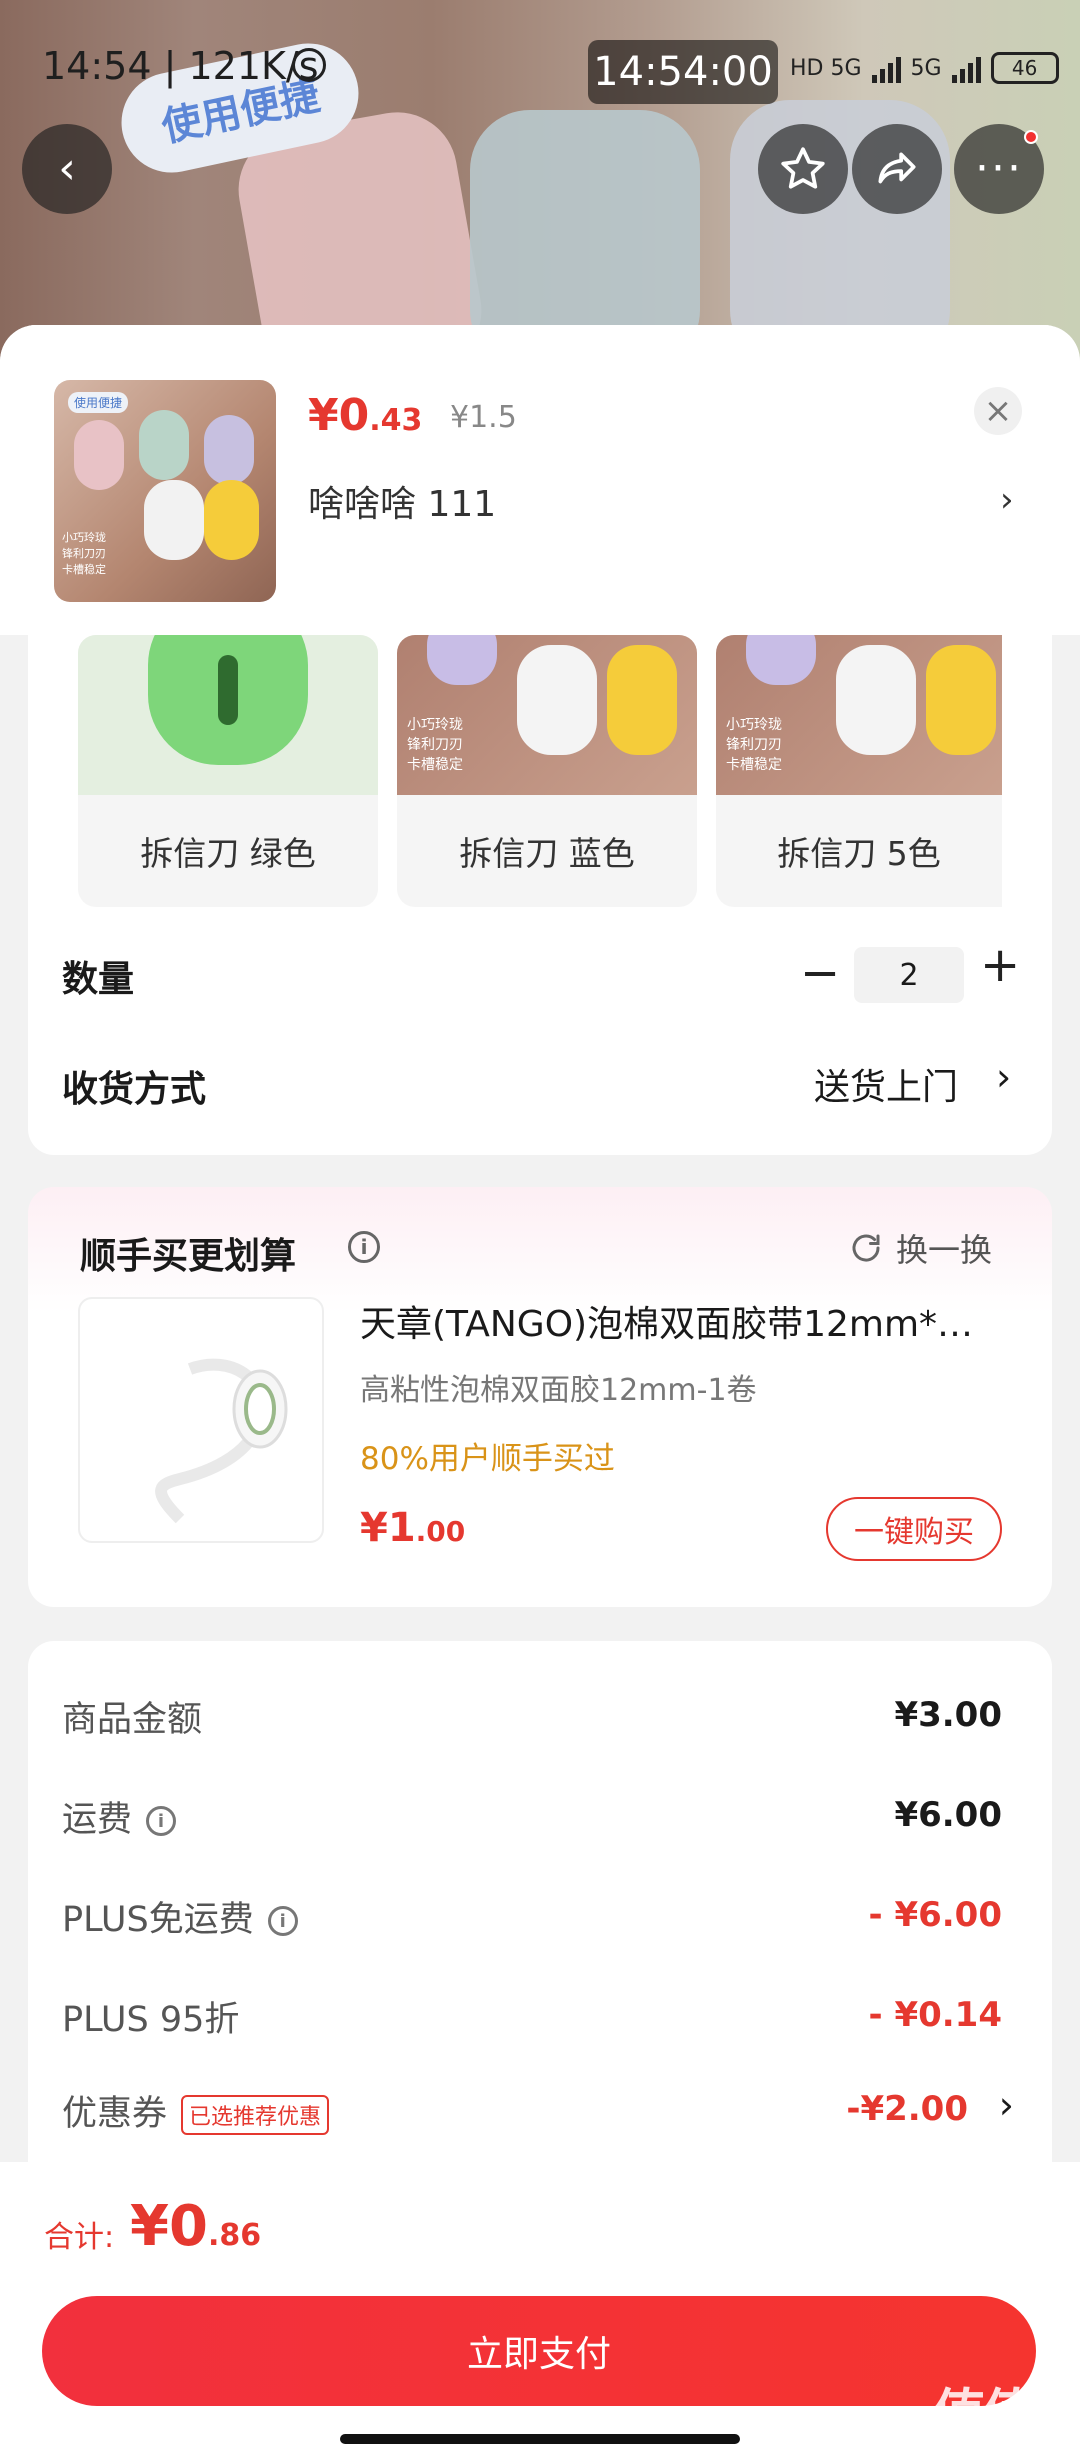 The width and height of the screenshot is (1080, 2460). I want to click on status-icons: HD 5G 5G 46, so click(924, 68).